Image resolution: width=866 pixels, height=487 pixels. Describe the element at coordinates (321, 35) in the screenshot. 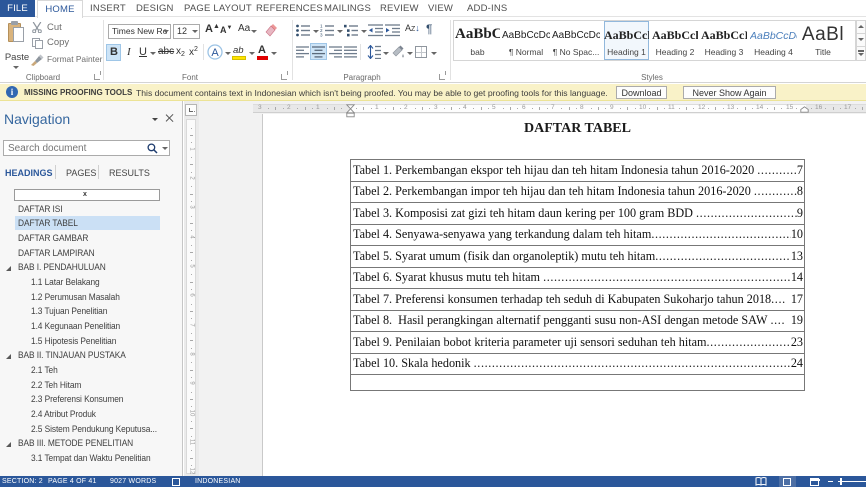

I see `svg-text: 3` at that location.